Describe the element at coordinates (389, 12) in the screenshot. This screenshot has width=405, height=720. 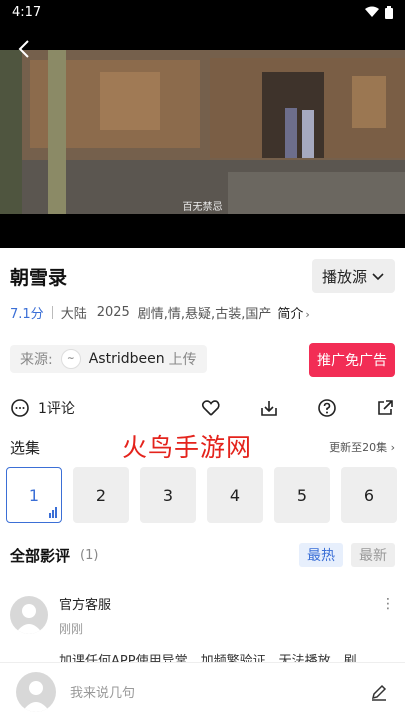
I see `battery-icon` at that location.